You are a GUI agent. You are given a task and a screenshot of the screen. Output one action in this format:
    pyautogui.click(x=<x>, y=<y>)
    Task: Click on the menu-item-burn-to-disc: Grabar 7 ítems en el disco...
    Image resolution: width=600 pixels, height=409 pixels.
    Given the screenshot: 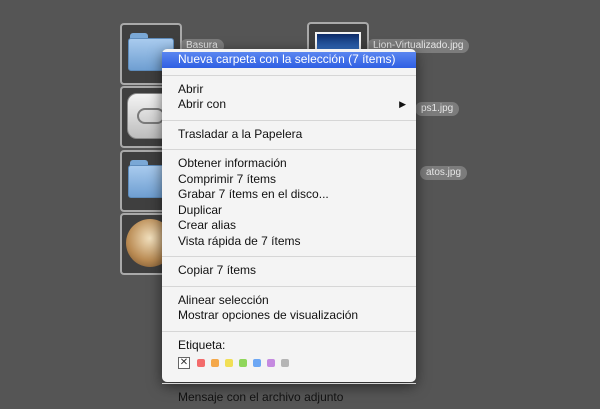 What is the action you would take?
    pyautogui.click(x=289, y=195)
    